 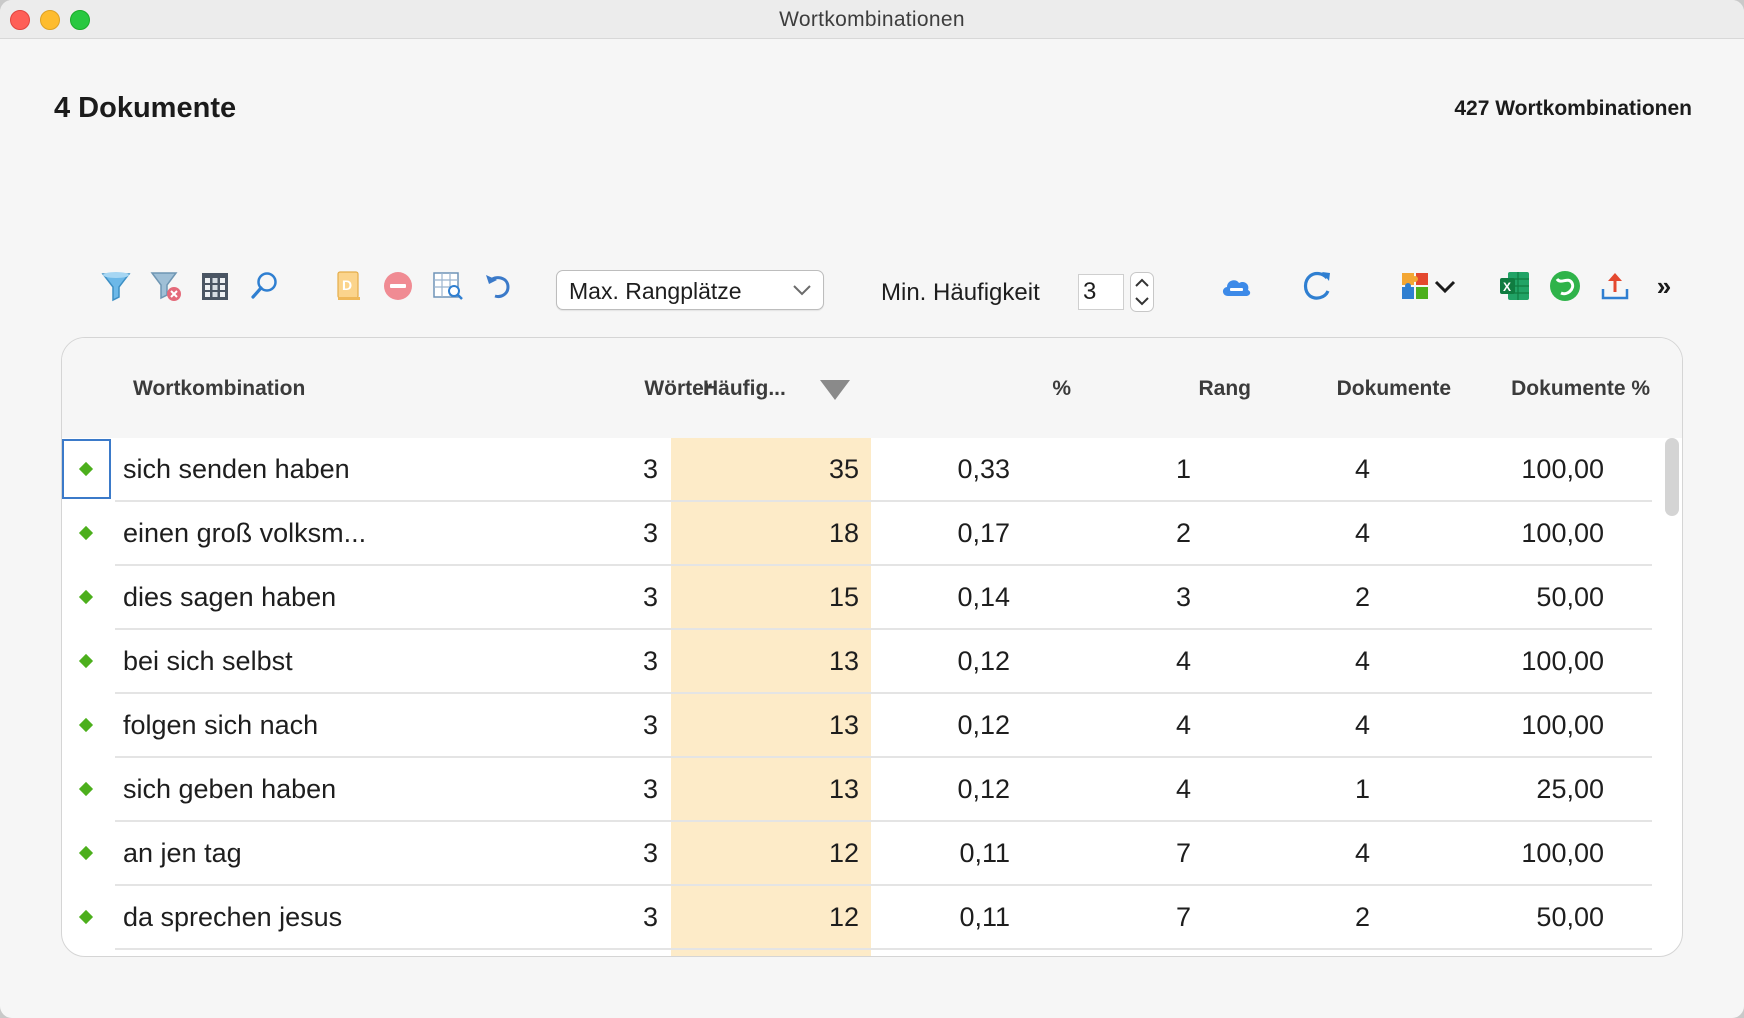 What do you see at coordinates (233, 917) in the screenshot?
I see `cell-combination: da sprechen jesus` at bounding box center [233, 917].